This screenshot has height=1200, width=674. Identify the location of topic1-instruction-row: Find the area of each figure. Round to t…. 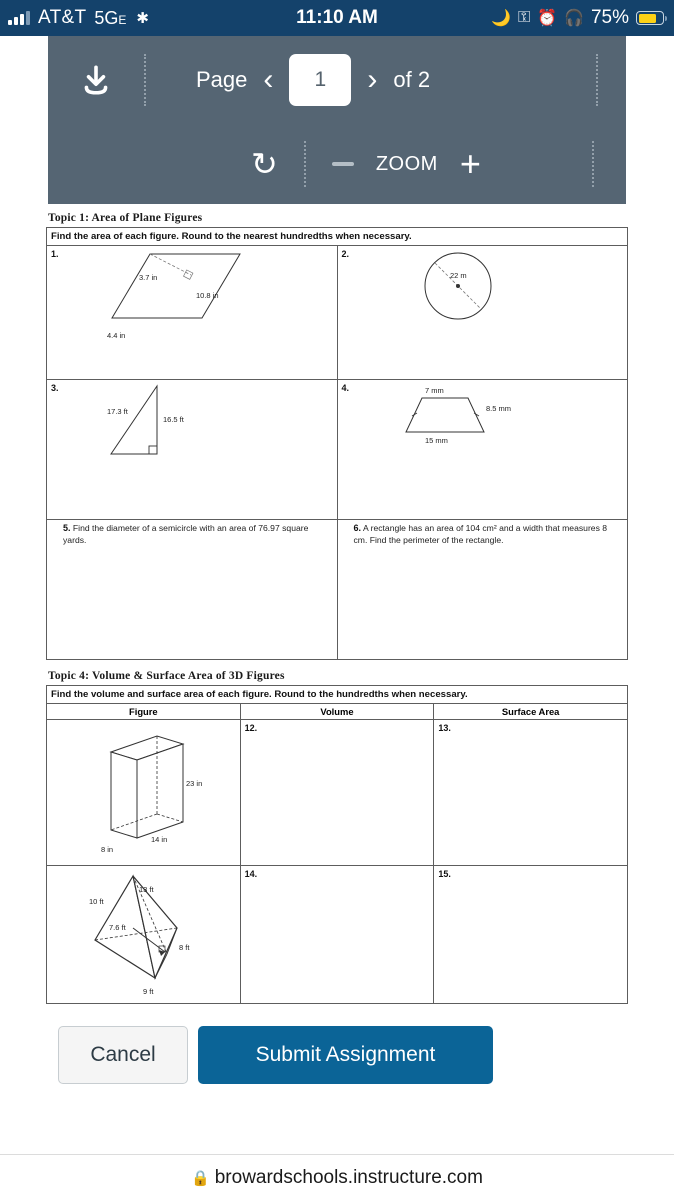
(337, 236).